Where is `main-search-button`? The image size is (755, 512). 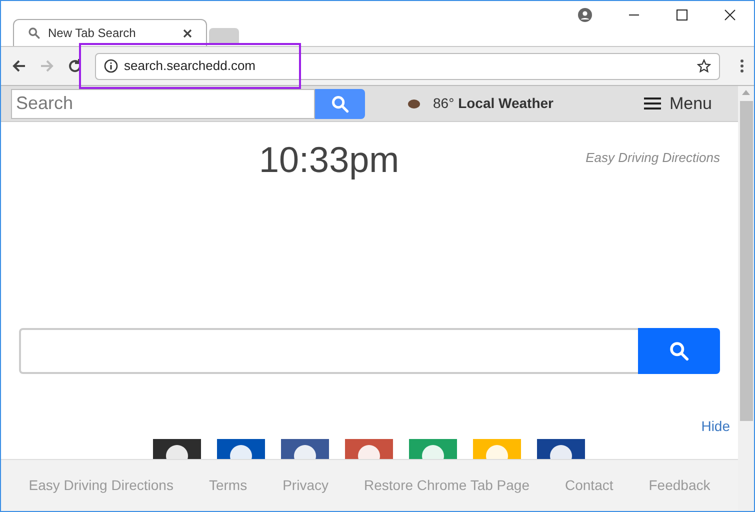 main-search-button is located at coordinates (679, 351).